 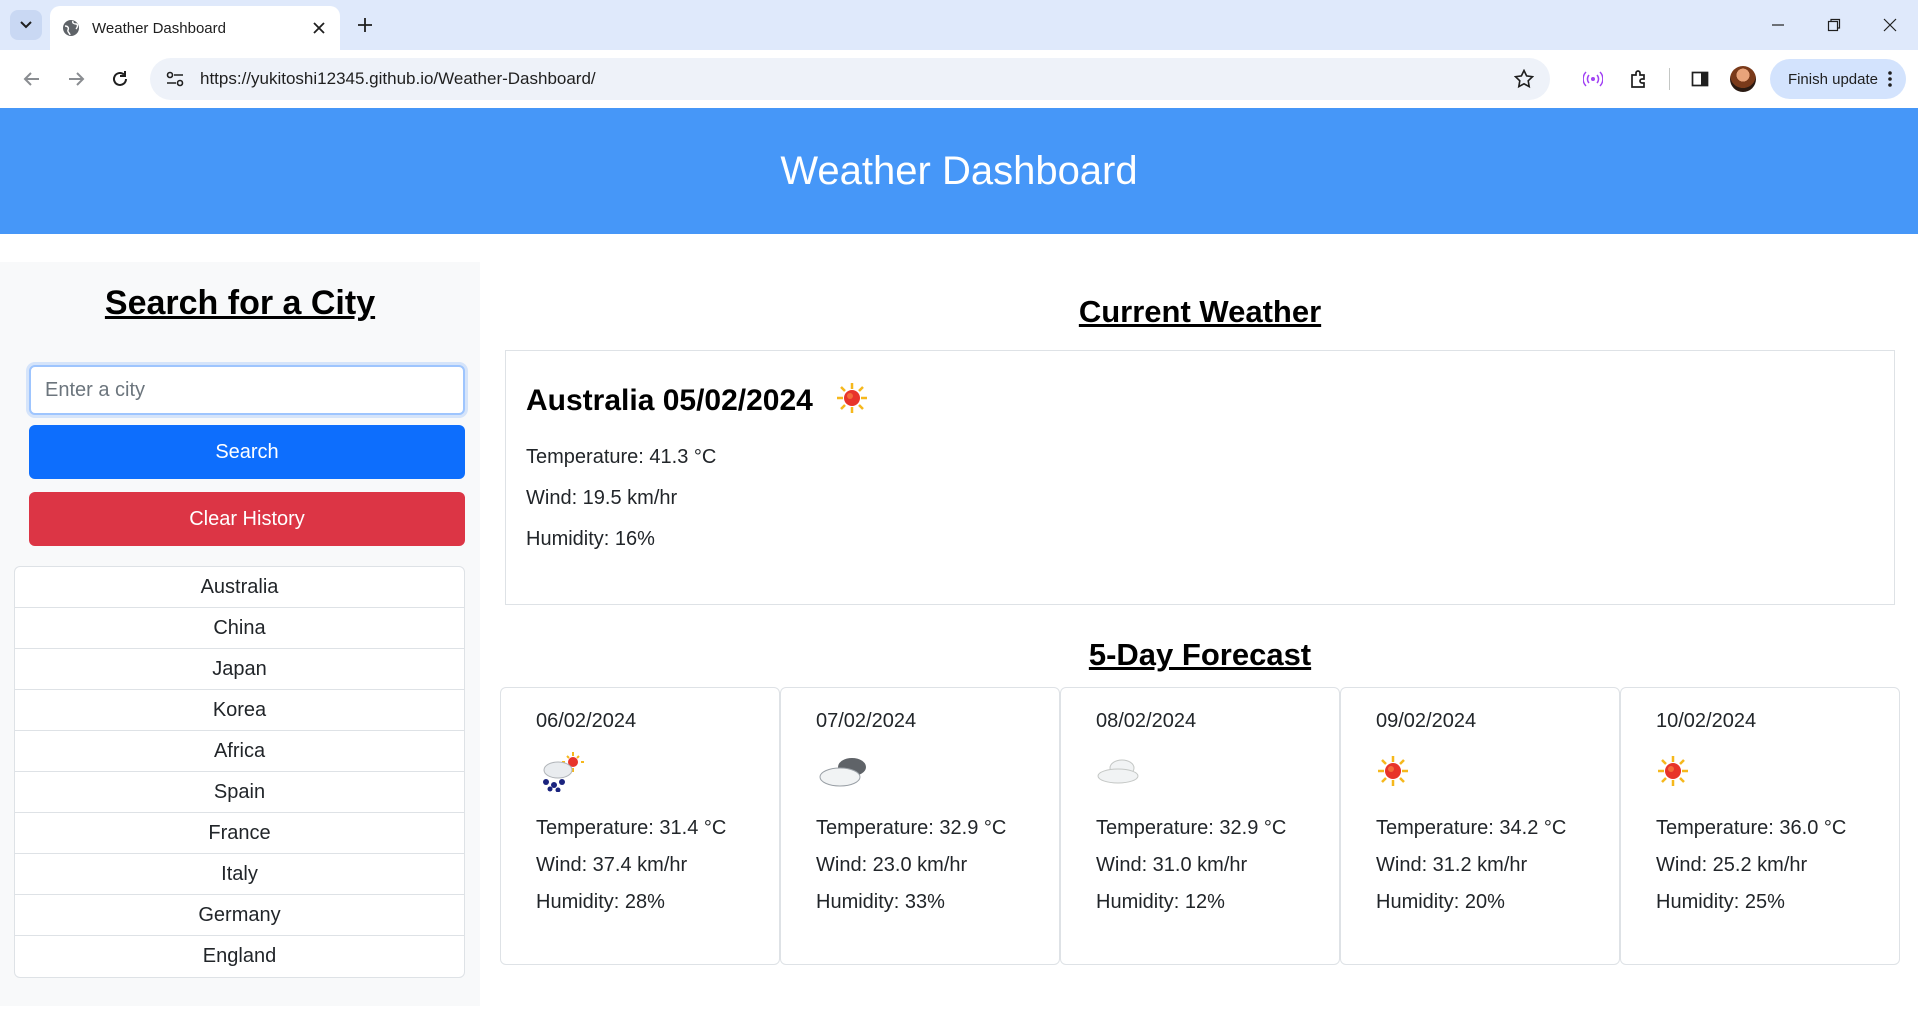 What do you see at coordinates (1732, 865) in the screenshot?
I see `forecast-wind: Wind: 25.2 km/hr` at bounding box center [1732, 865].